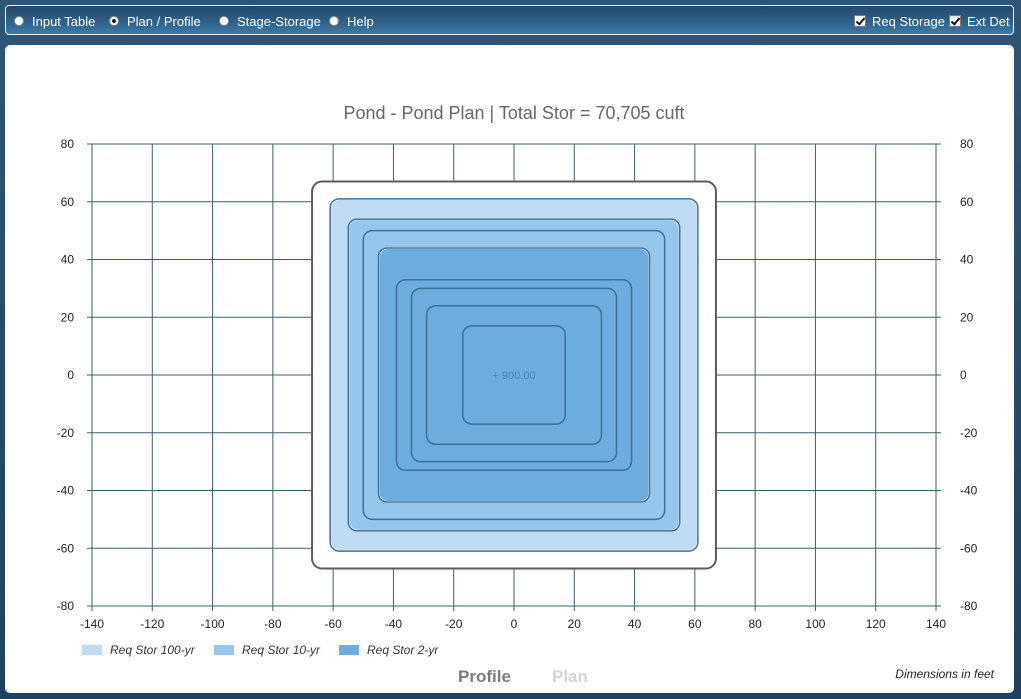 This screenshot has width=1021, height=699. I want to click on y-tick-label-right: -80, so click(969, 606).